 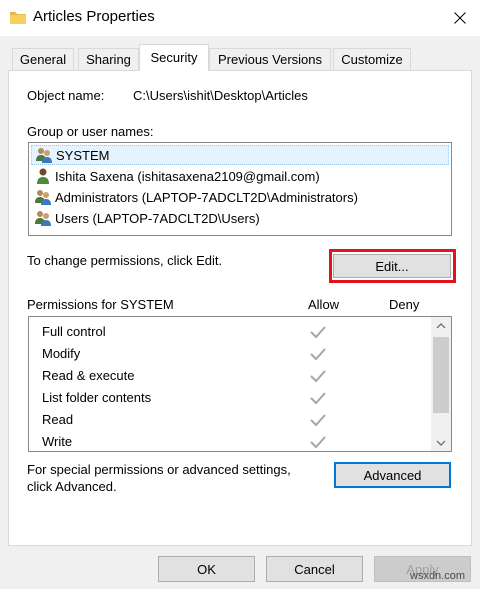 What do you see at coordinates (231, 442) in the screenshot?
I see `permission-row-write: Write` at bounding box center [231, 442].